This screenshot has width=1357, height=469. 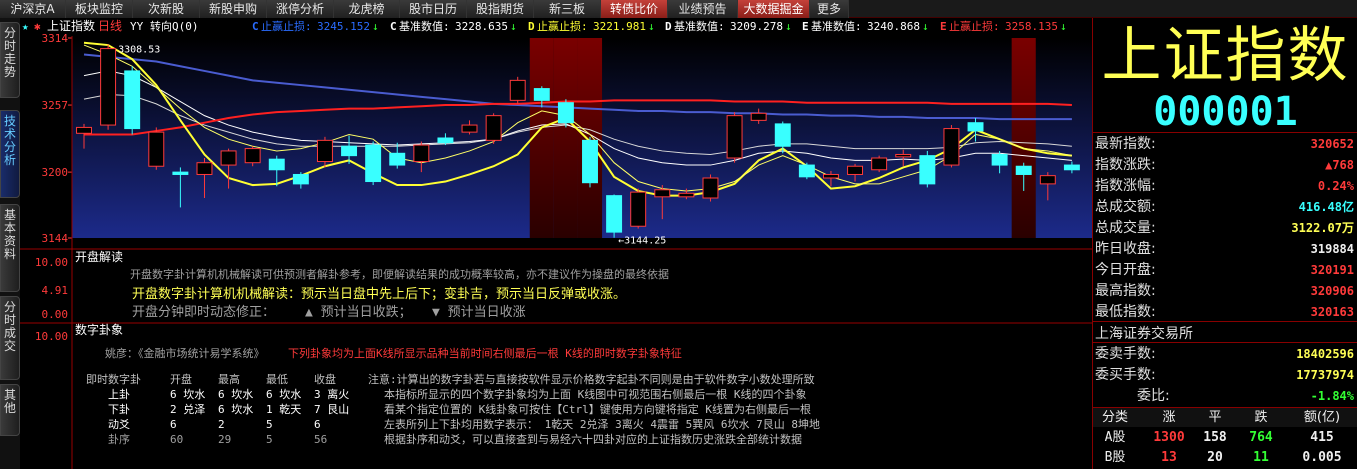 What do you see at coordinates (187, 409) in the screenshot?
I see `gua-table-cell: 2 兑泽` at bounding box center [187, 409].